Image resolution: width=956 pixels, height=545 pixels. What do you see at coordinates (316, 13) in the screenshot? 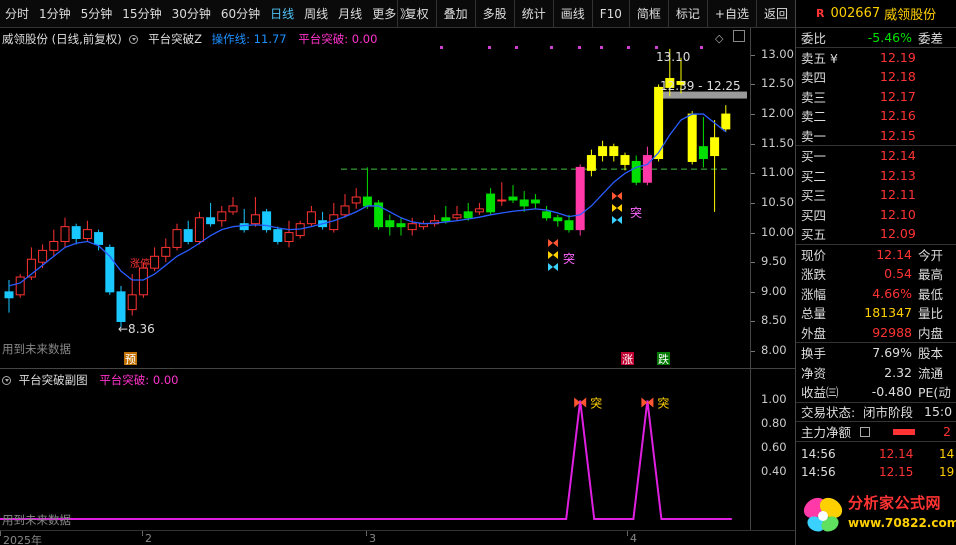
I see `period-tab: 周线` at bounding box center [316, 13].